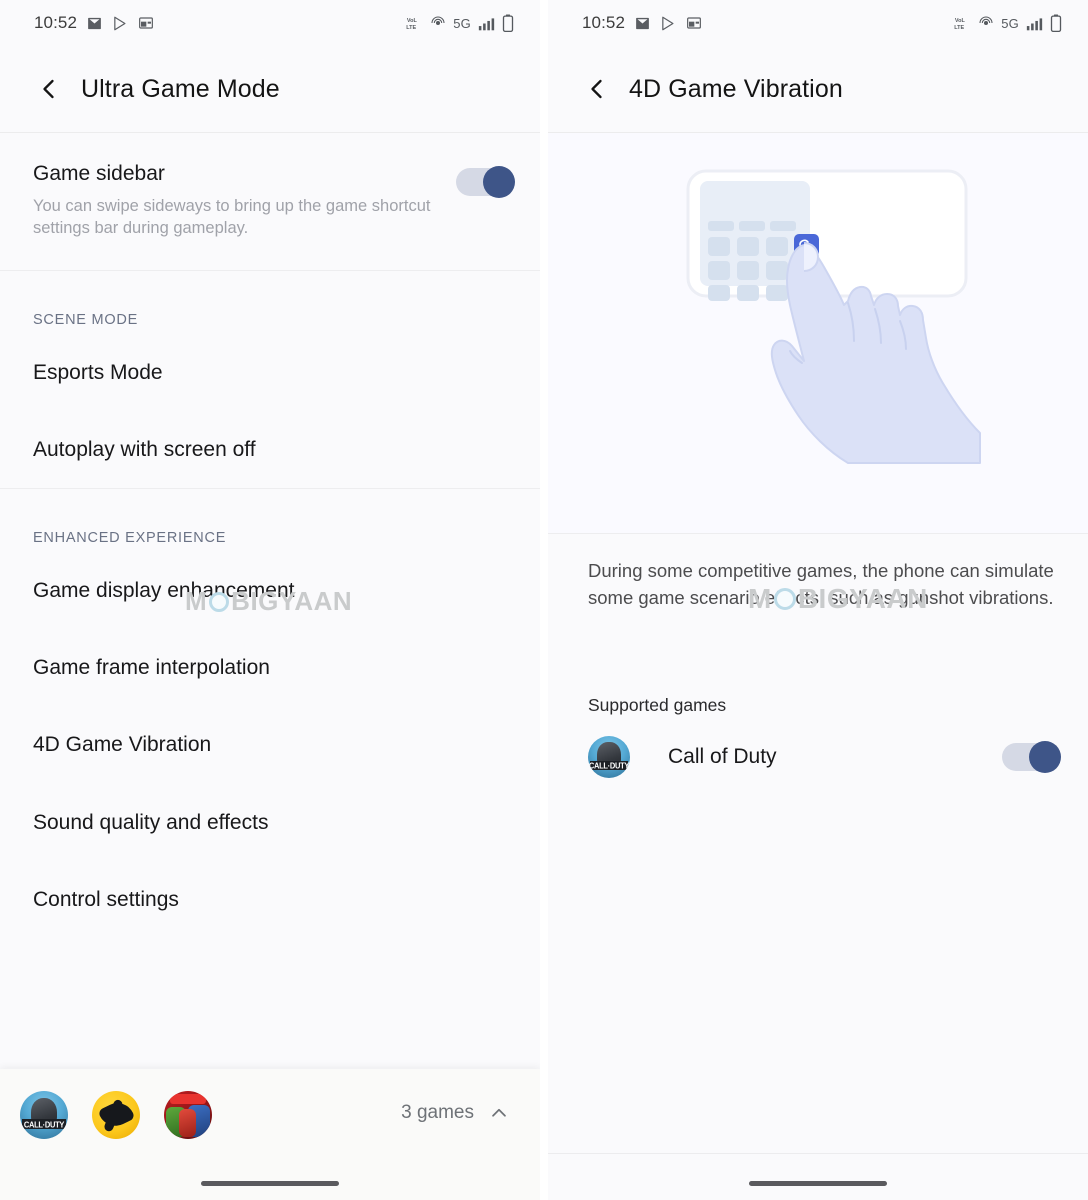 This screenshot has width=1088, height=1200. I want to click on sidebar-item-autoplay-screen-off: Autoplay with screen off, so click(270, 449).